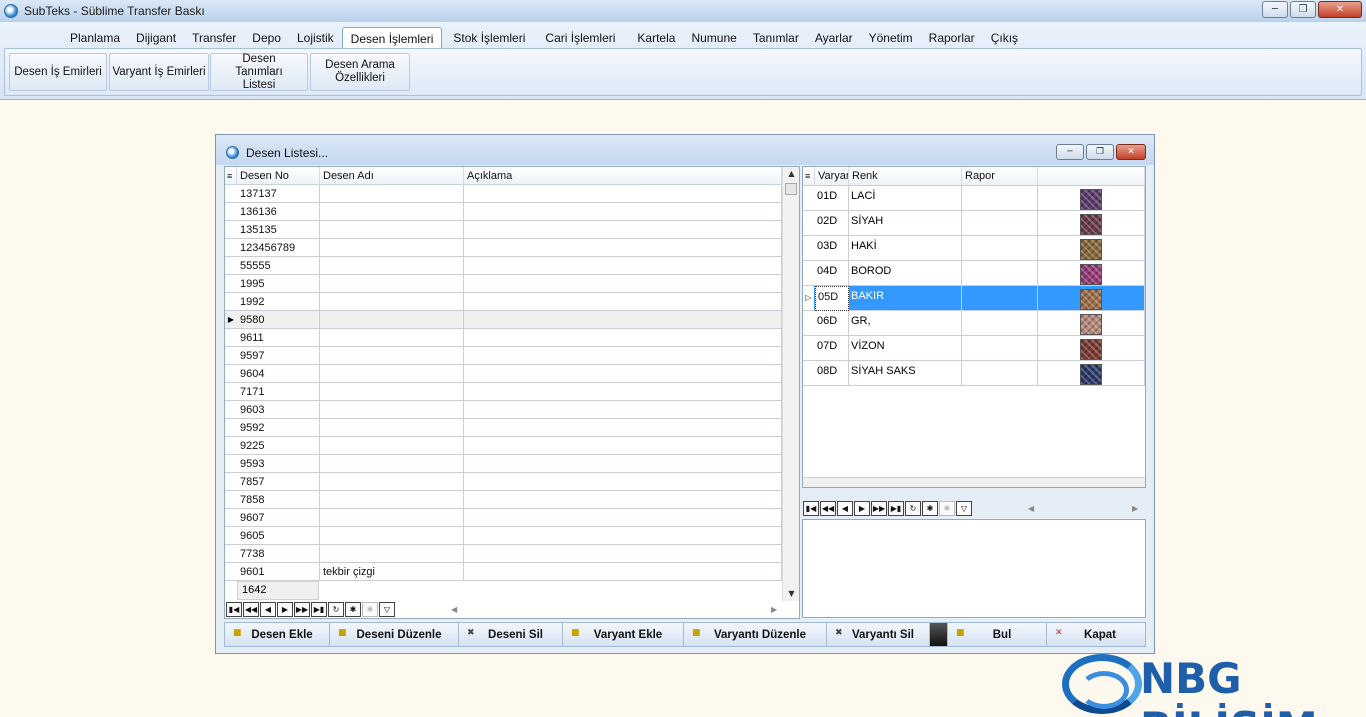 The width and height of the screenshot is (1366, 717). I want to click on table-cell: 9611, so click(278, 338).